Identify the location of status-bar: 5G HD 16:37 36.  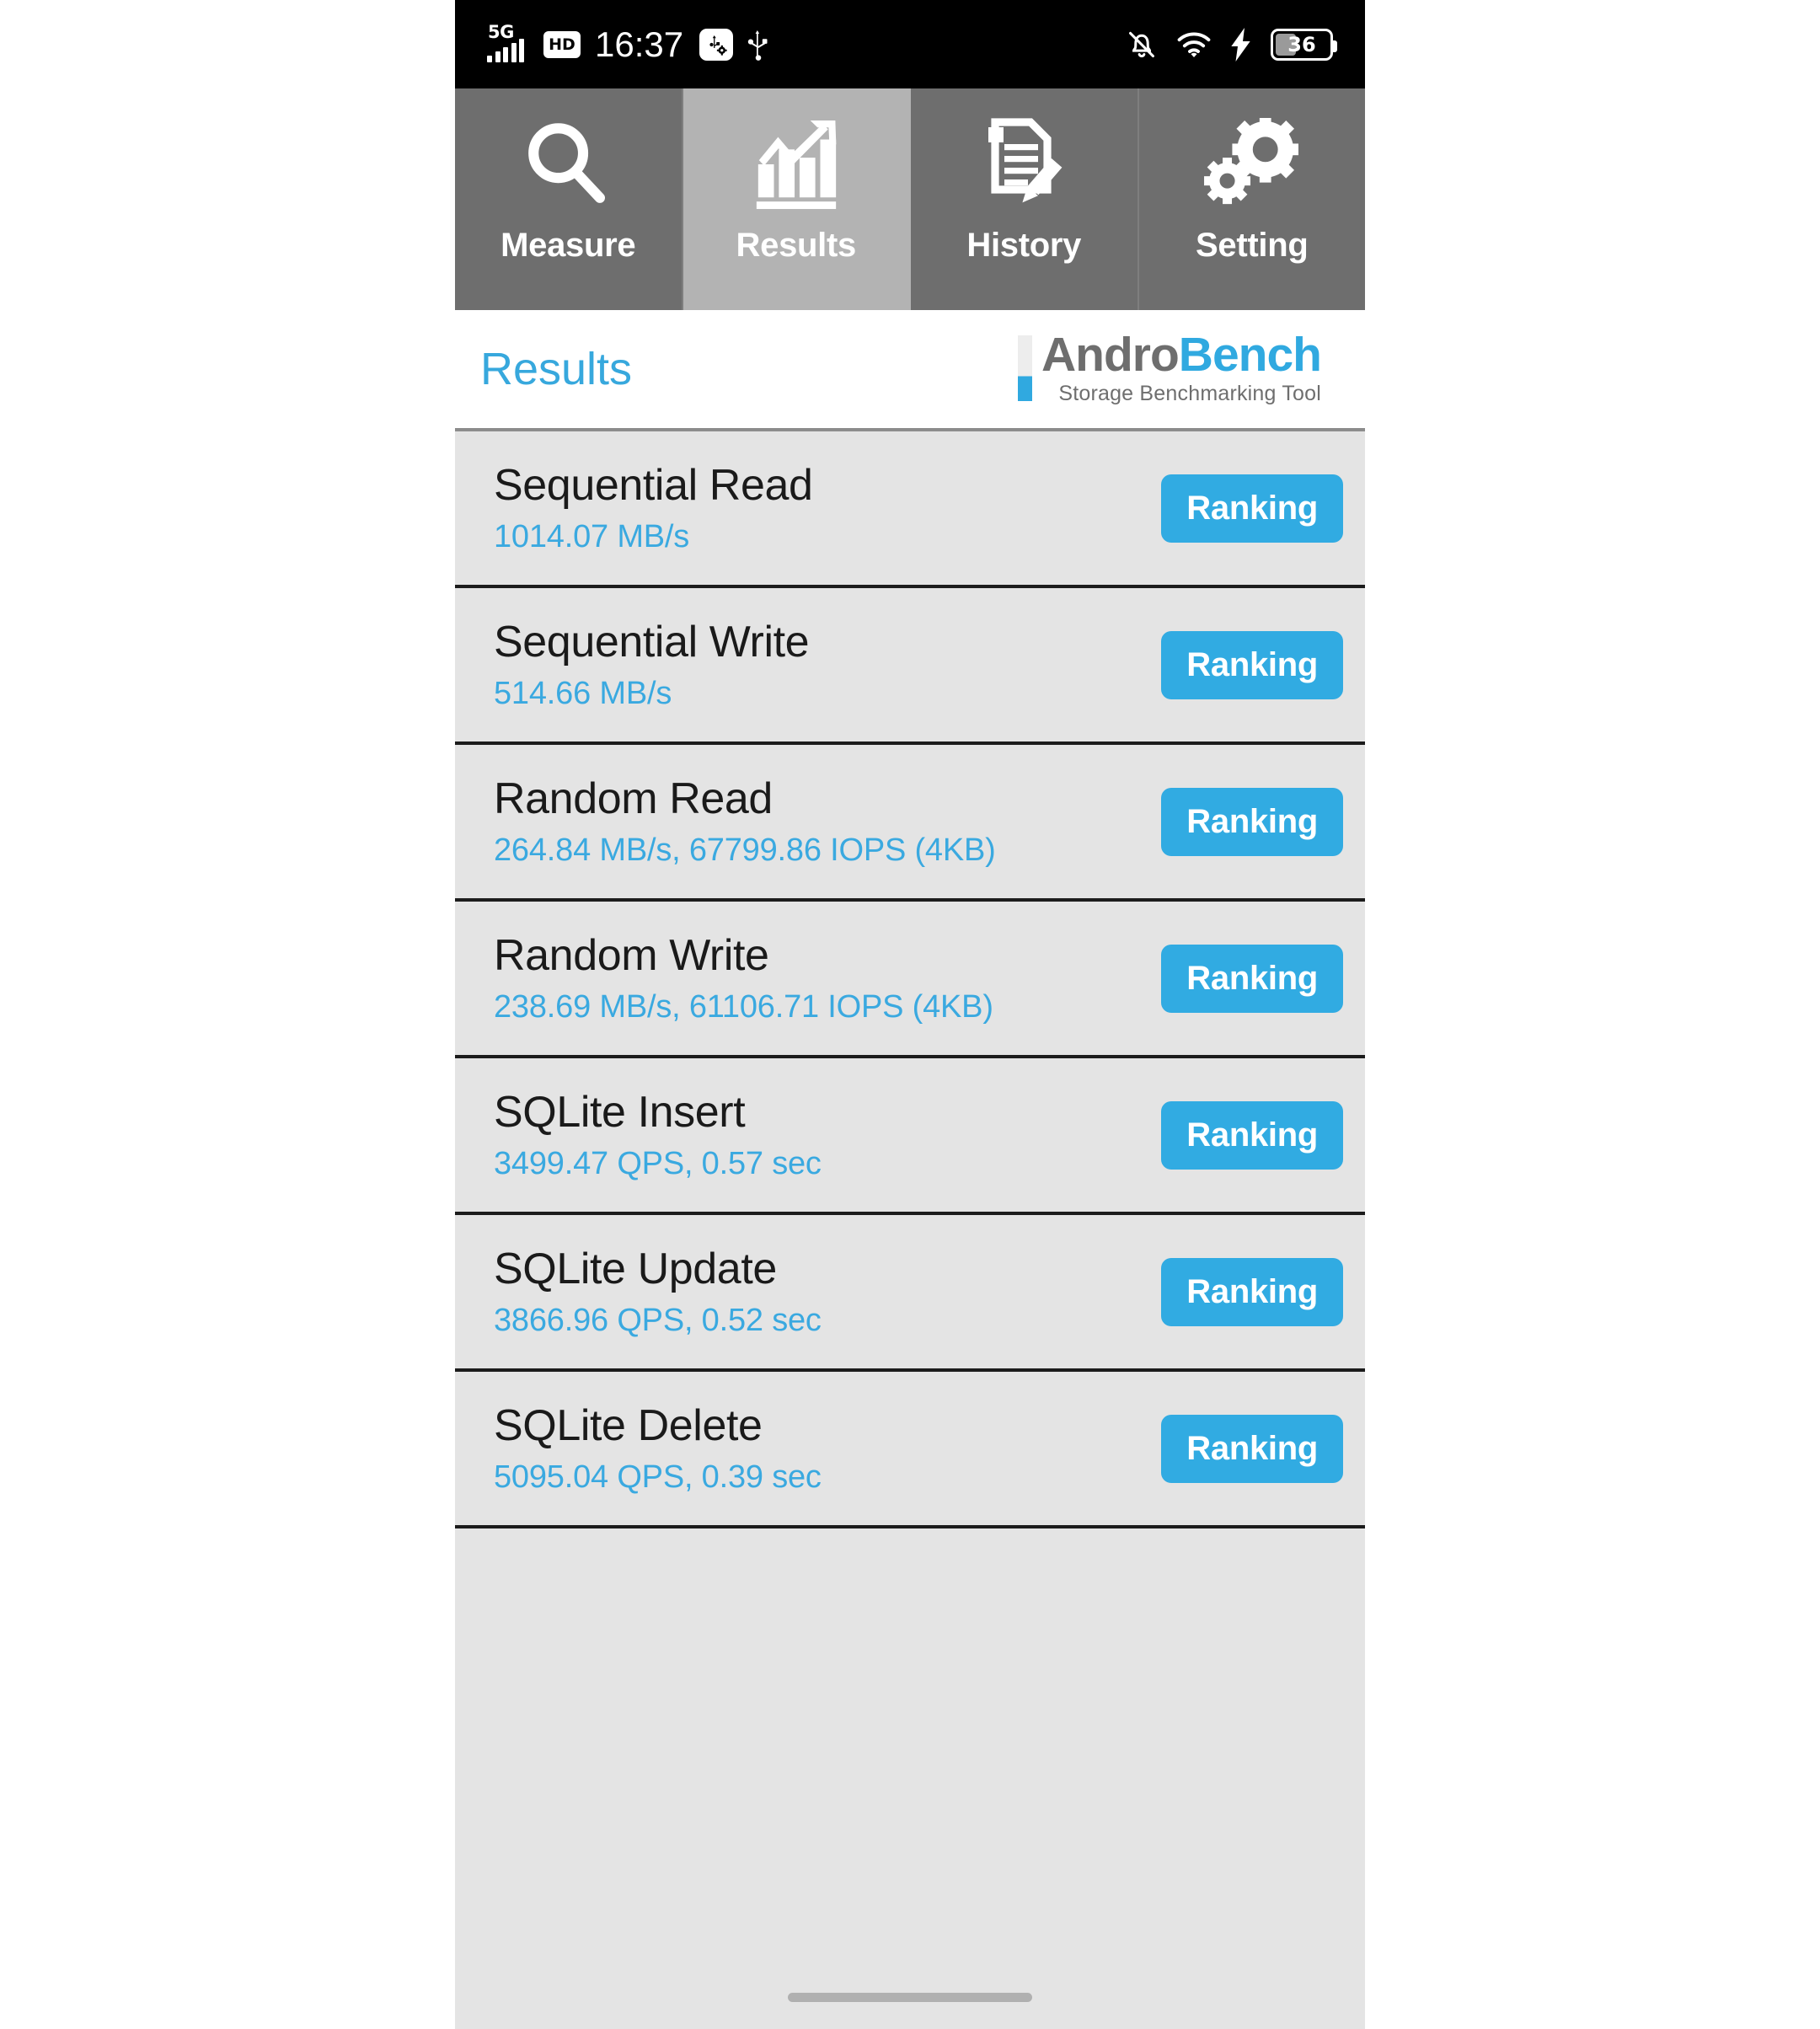
(910, 44).